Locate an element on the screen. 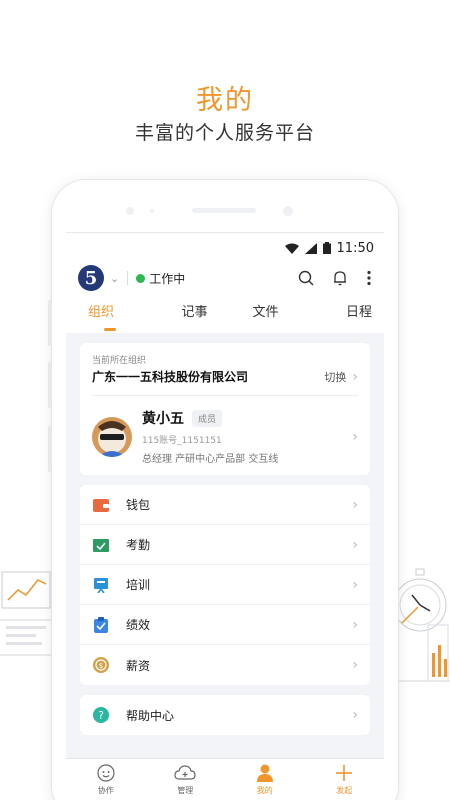  menu-item-wallet: 钱包 › is located at coordinates (225, 505).